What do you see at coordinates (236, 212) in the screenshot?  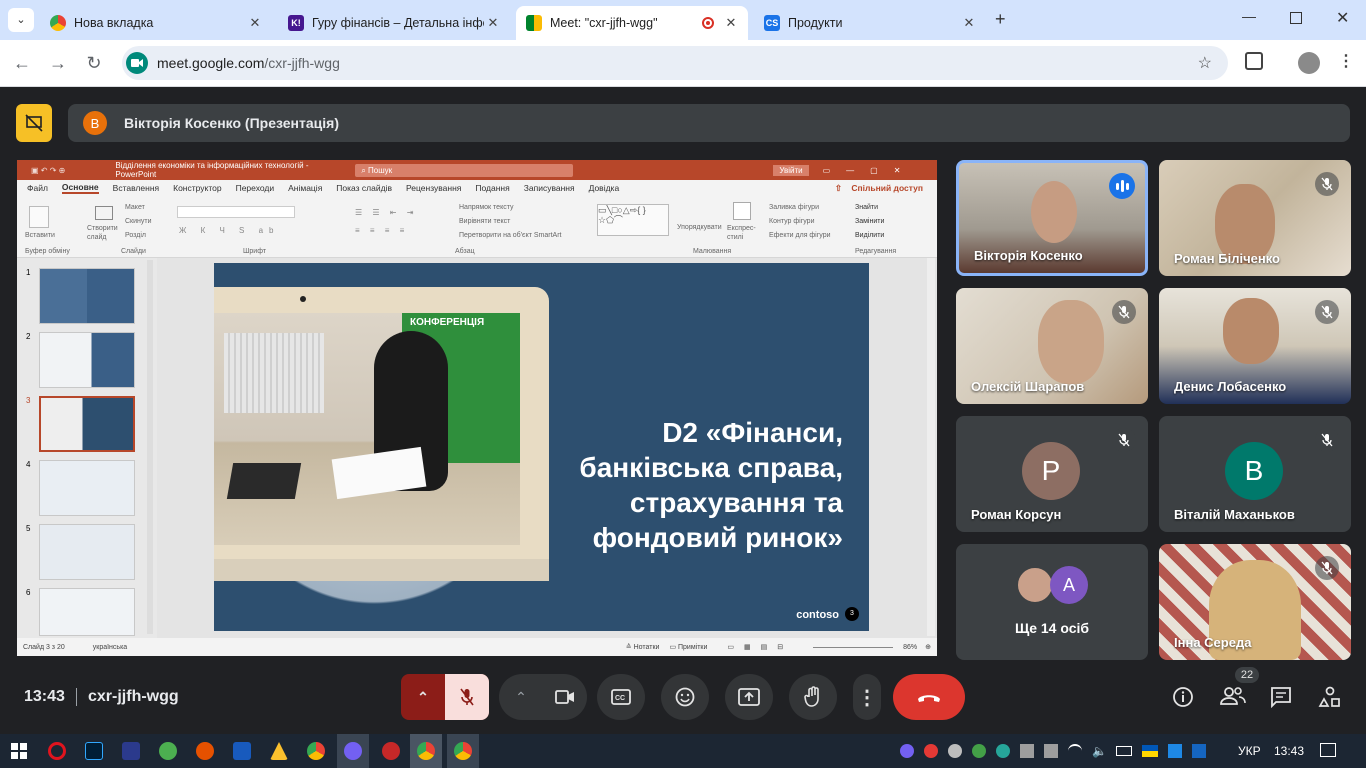 I see `font-name-box` at bounding box center [236, 212].